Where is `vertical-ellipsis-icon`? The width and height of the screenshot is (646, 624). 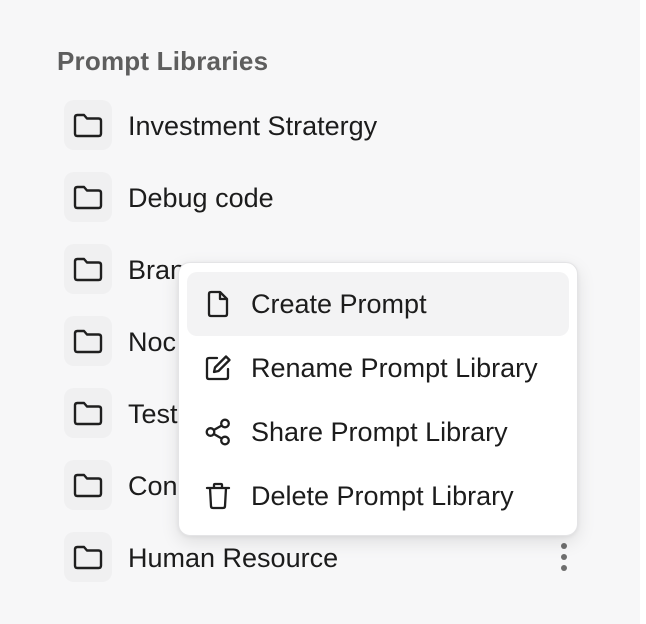
vertical-ellipsis-icon is located at coordinates (564, 557).